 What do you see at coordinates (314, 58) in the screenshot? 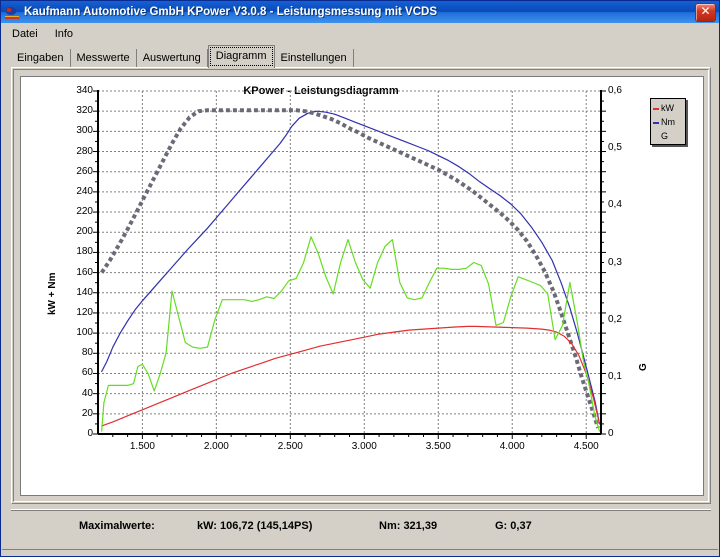
I see `tab-einstellungen: Einstellungen` at bounding box center [314, 58].